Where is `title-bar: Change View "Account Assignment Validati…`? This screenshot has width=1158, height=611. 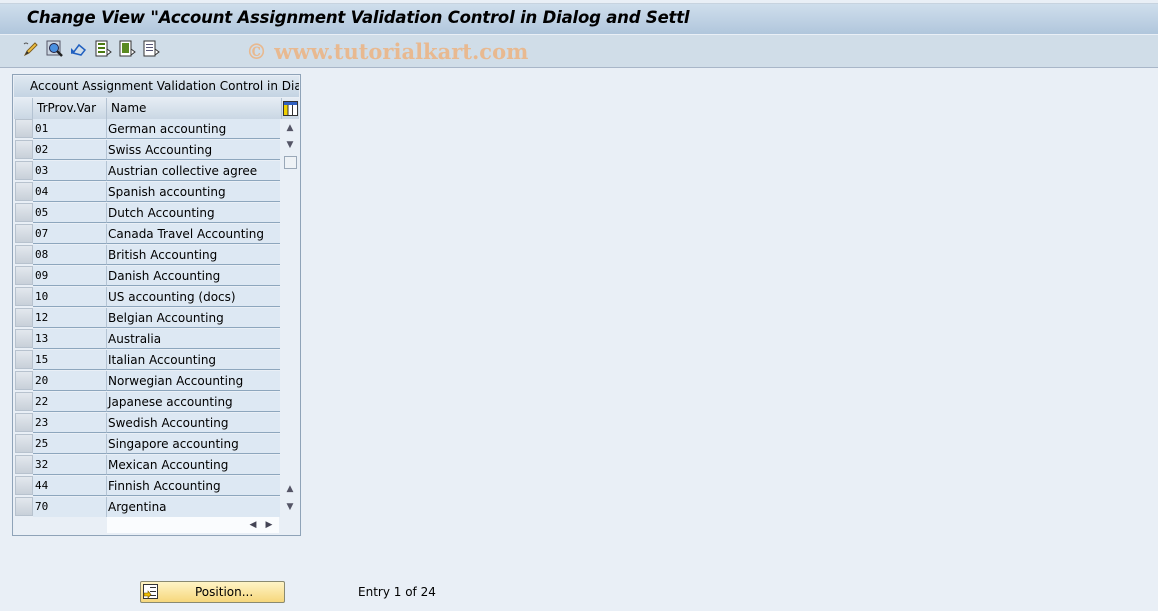 title-bar: Change View "Account Assignment Validati… is located at coordinates (579, 18).